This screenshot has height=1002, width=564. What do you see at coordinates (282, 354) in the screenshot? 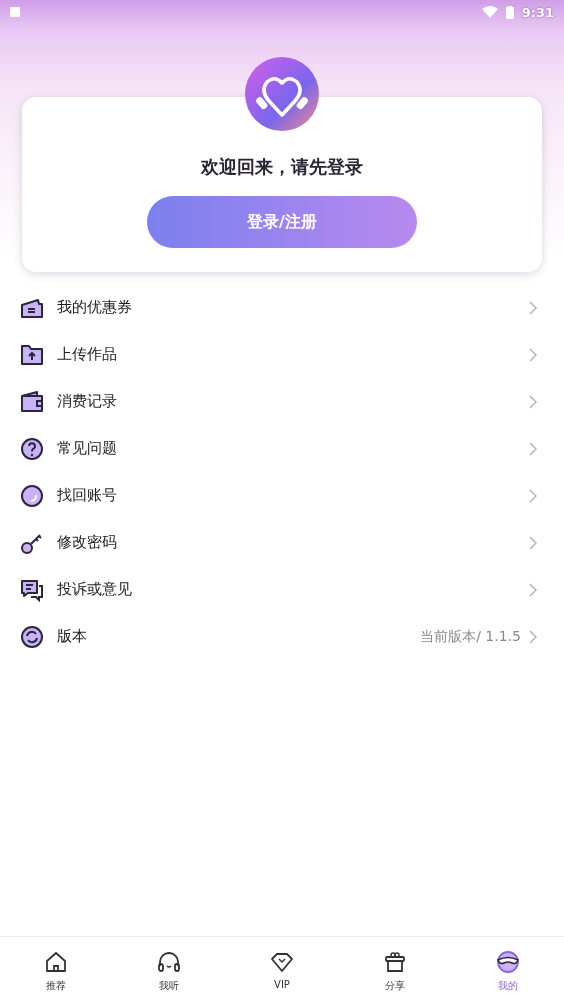
I see `menu-item: 上传作品` at bounding box center [282, 354].